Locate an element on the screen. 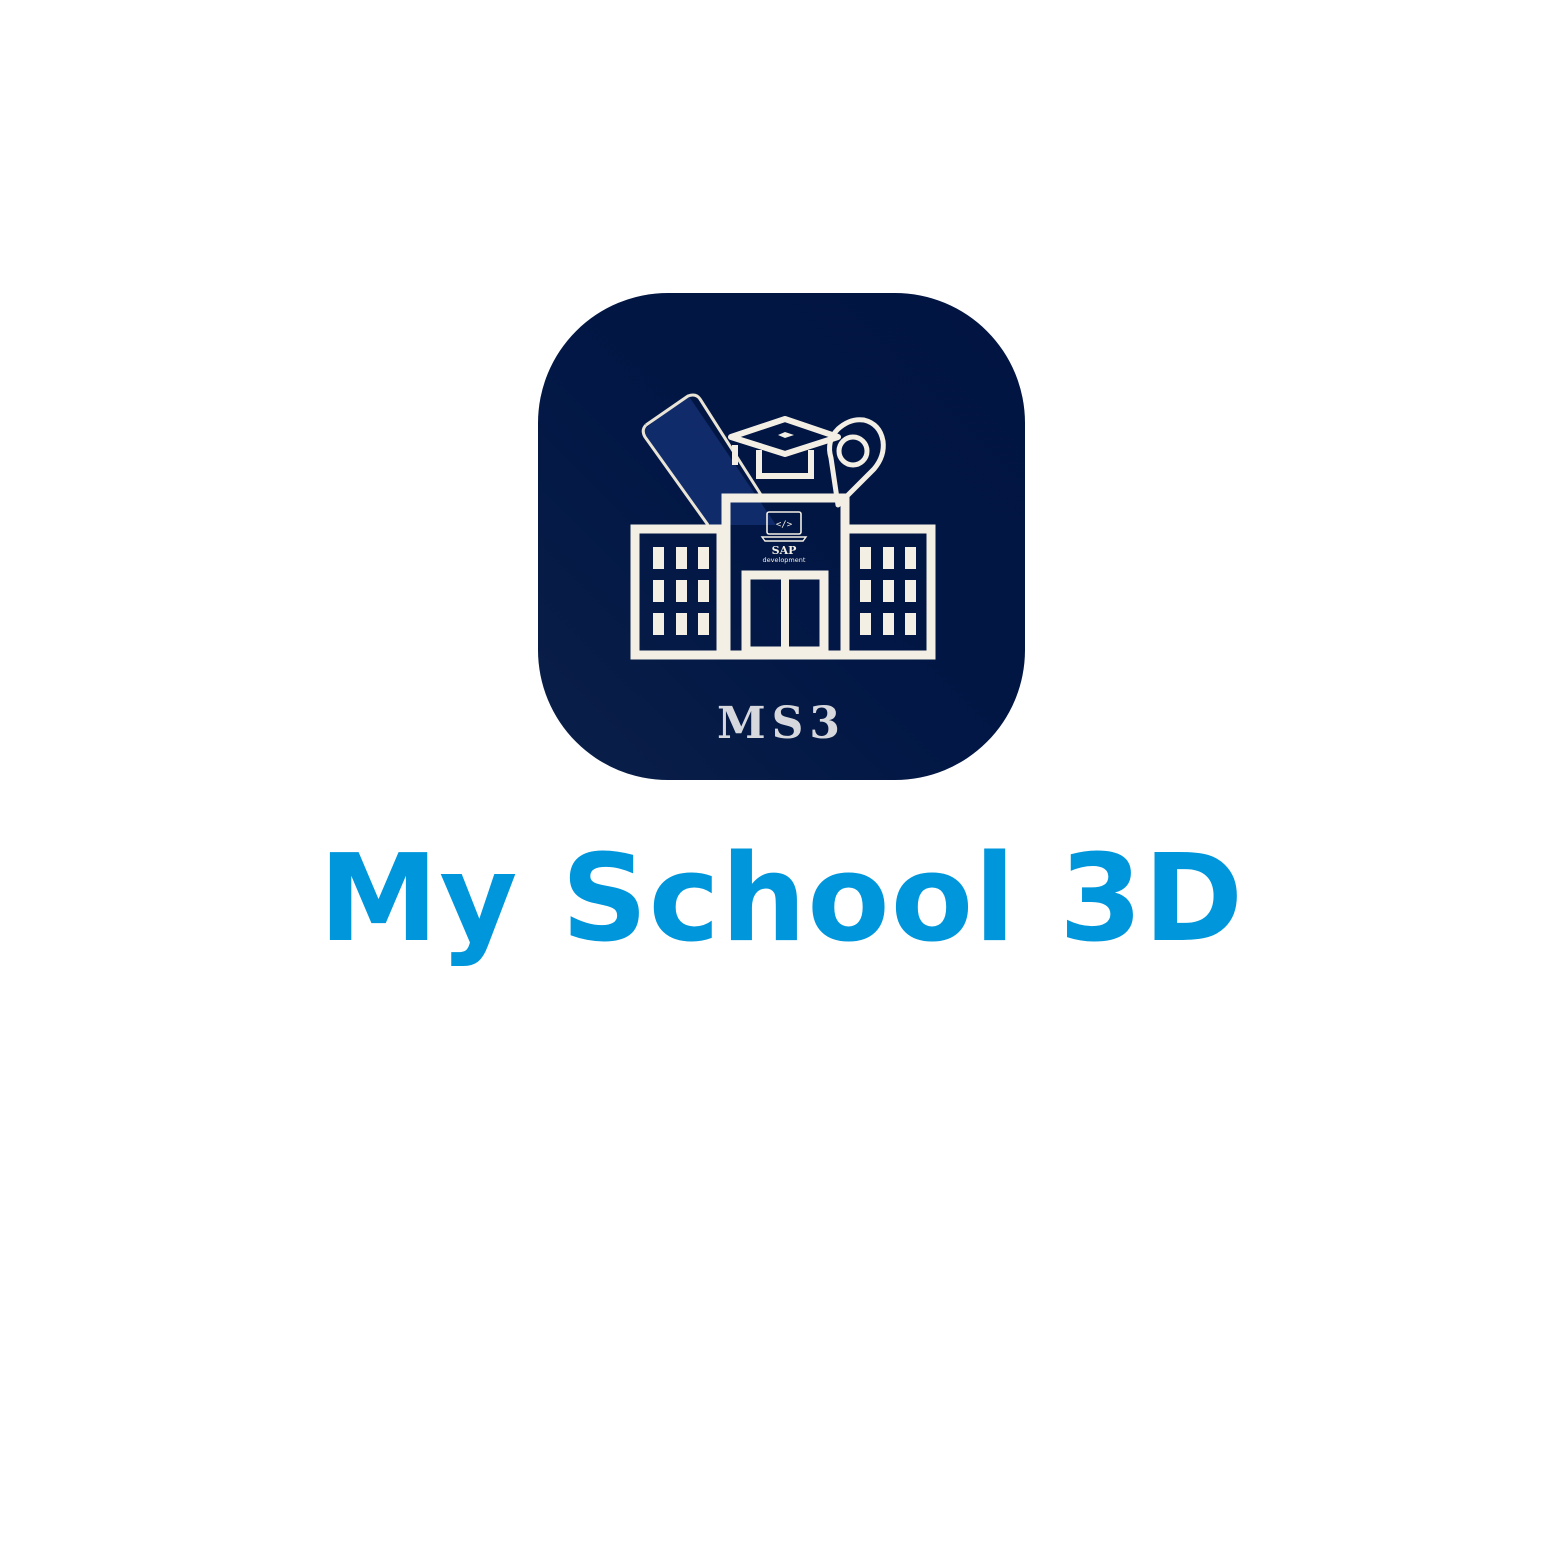 The image size is (1563, 1563). smartphone-icon is located at coordinates (708, 459).